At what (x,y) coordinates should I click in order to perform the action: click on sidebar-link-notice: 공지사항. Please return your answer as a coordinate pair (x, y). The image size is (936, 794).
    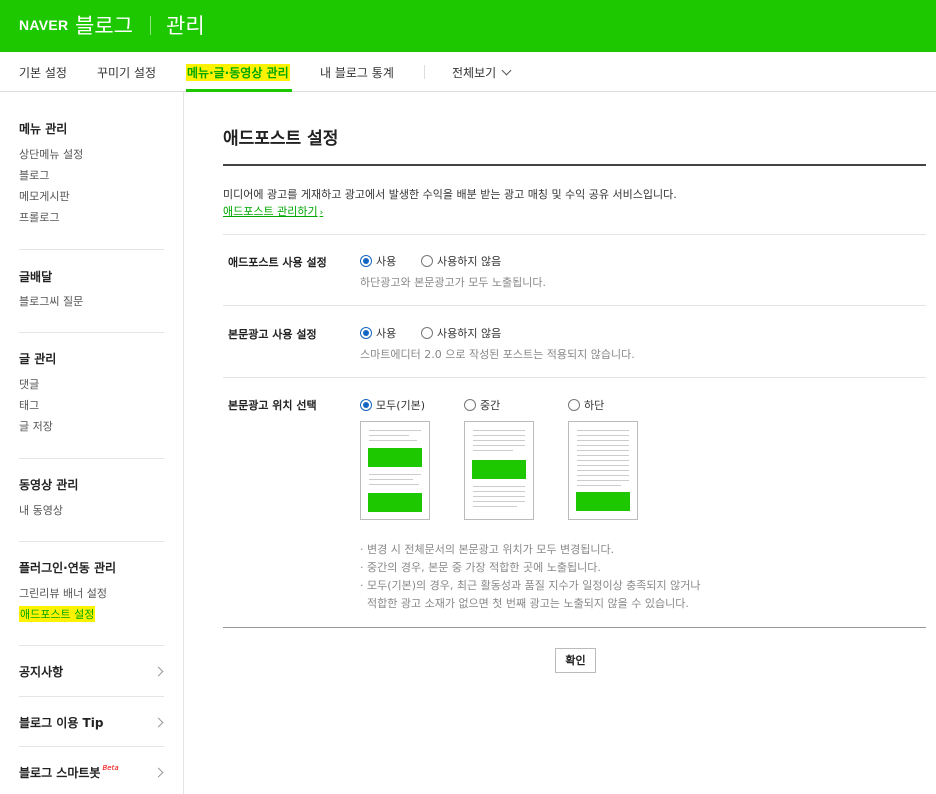
    Looking at the image, I should click on (41, 671).